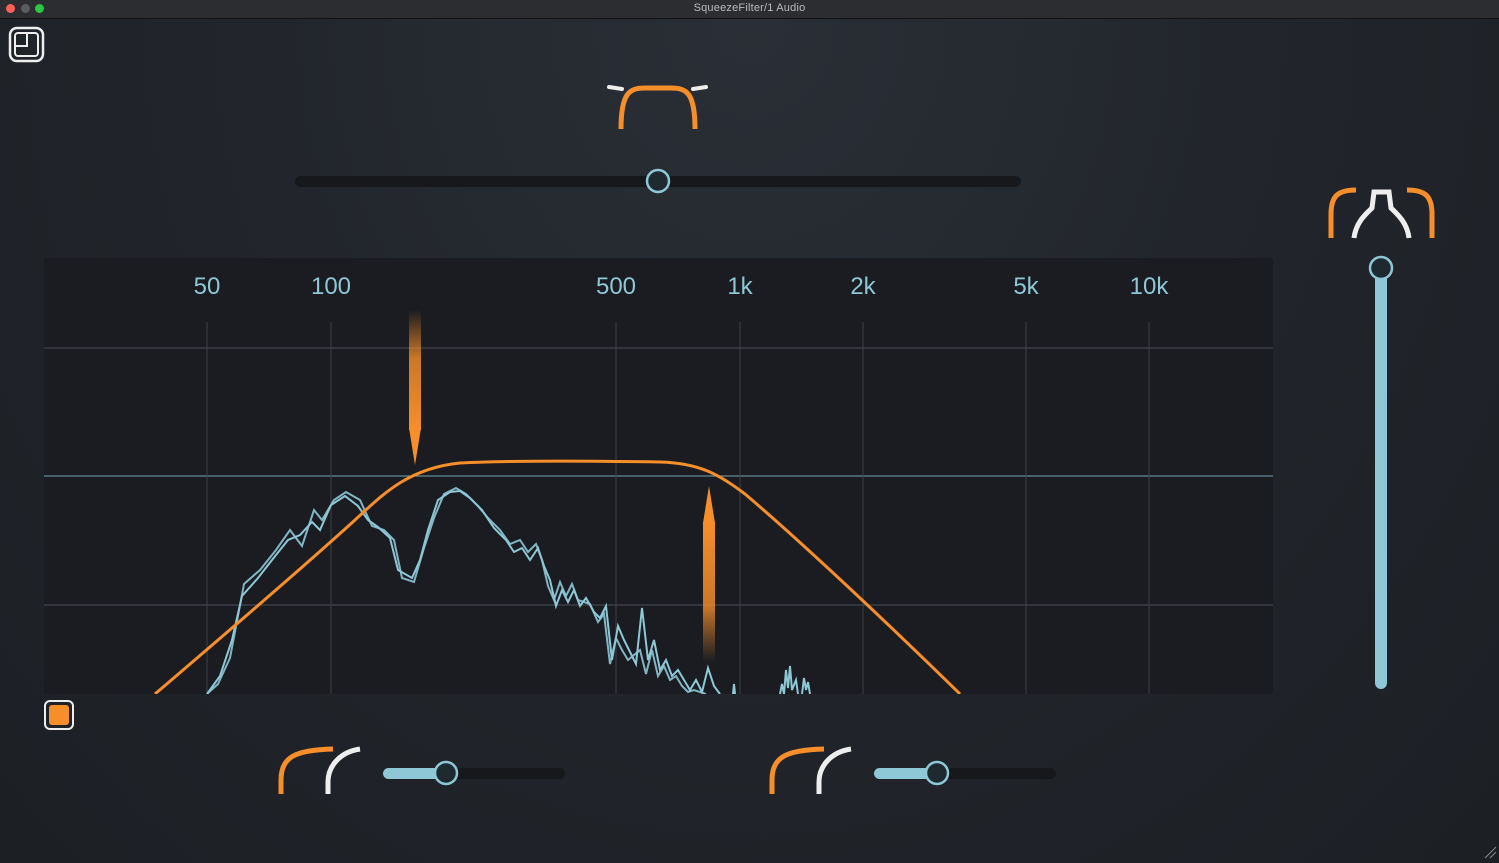  I want to click on squeeze-slider-handle, so click(1381, 268).